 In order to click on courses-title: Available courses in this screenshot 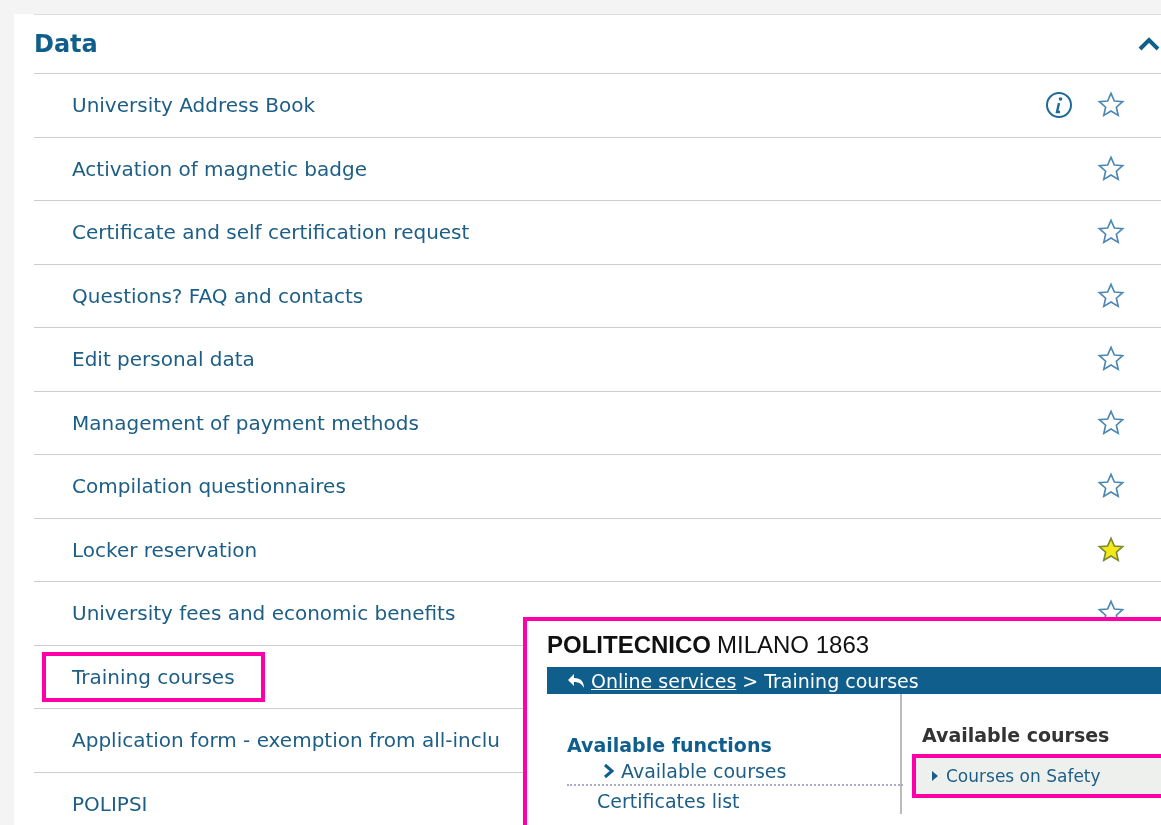, I will do `click(1016, 735)`.